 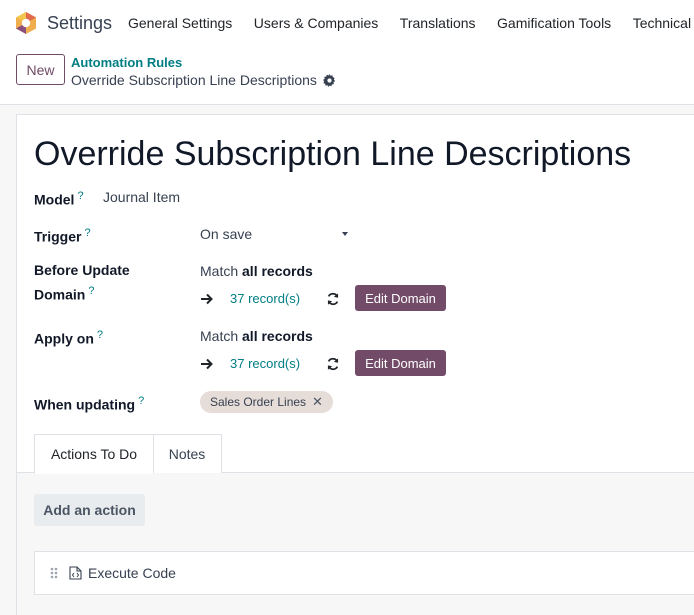 What do you see at coordinates (226, 234) in the screenshot?
I see `trigger-value: On save` at bounding box center [226, 234].